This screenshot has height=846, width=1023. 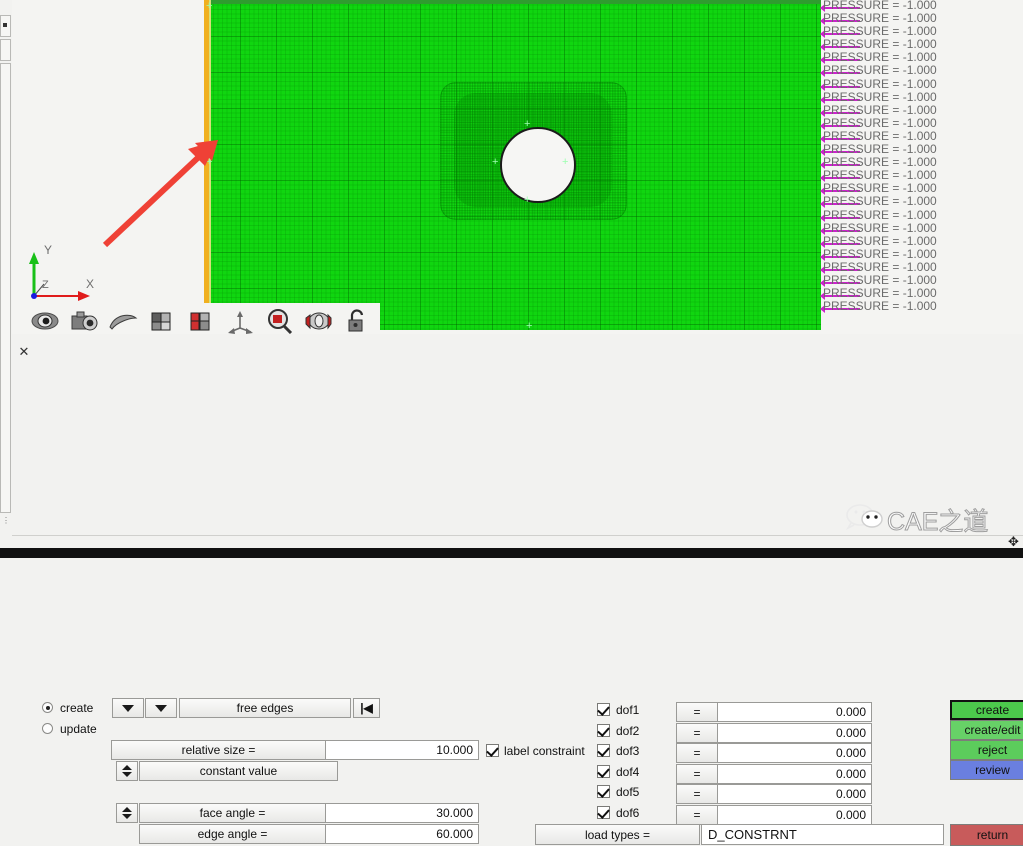 What do you see at coordinates (822, 834) in the screenshot?
I see `load-types-field: D_CONSTRNT` at bounding box center [822, 834].